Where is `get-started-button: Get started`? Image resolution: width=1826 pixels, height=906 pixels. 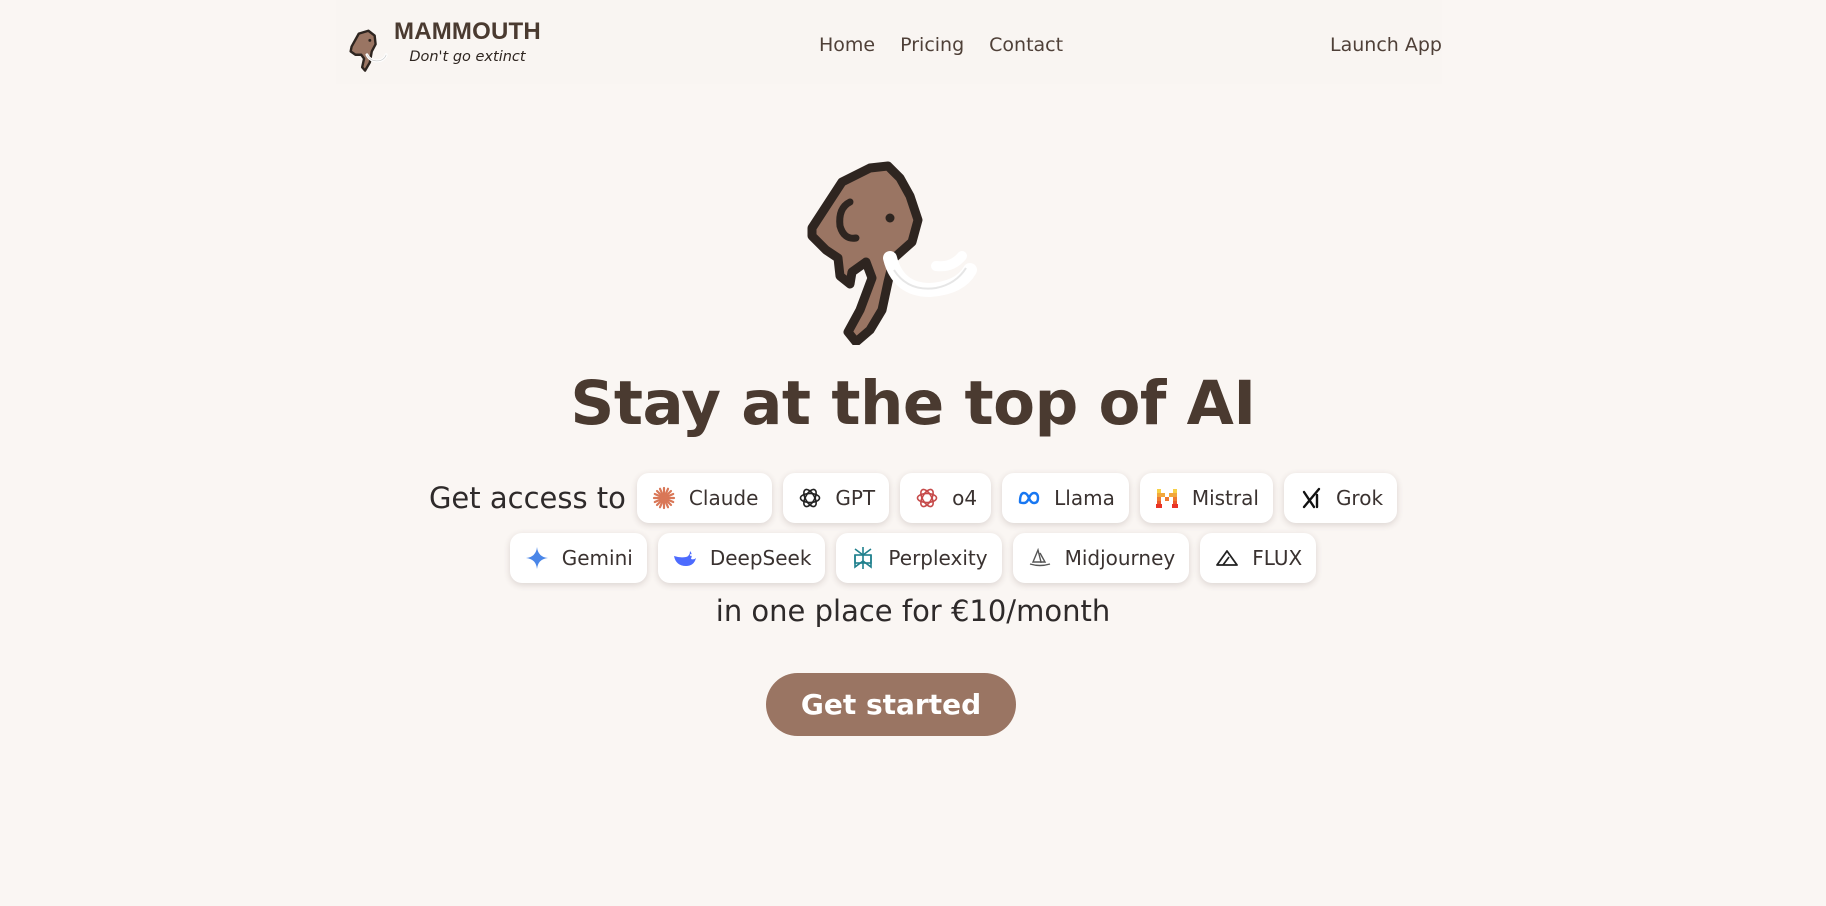 get-started-button: Get started is located at coordinates (891, 704).